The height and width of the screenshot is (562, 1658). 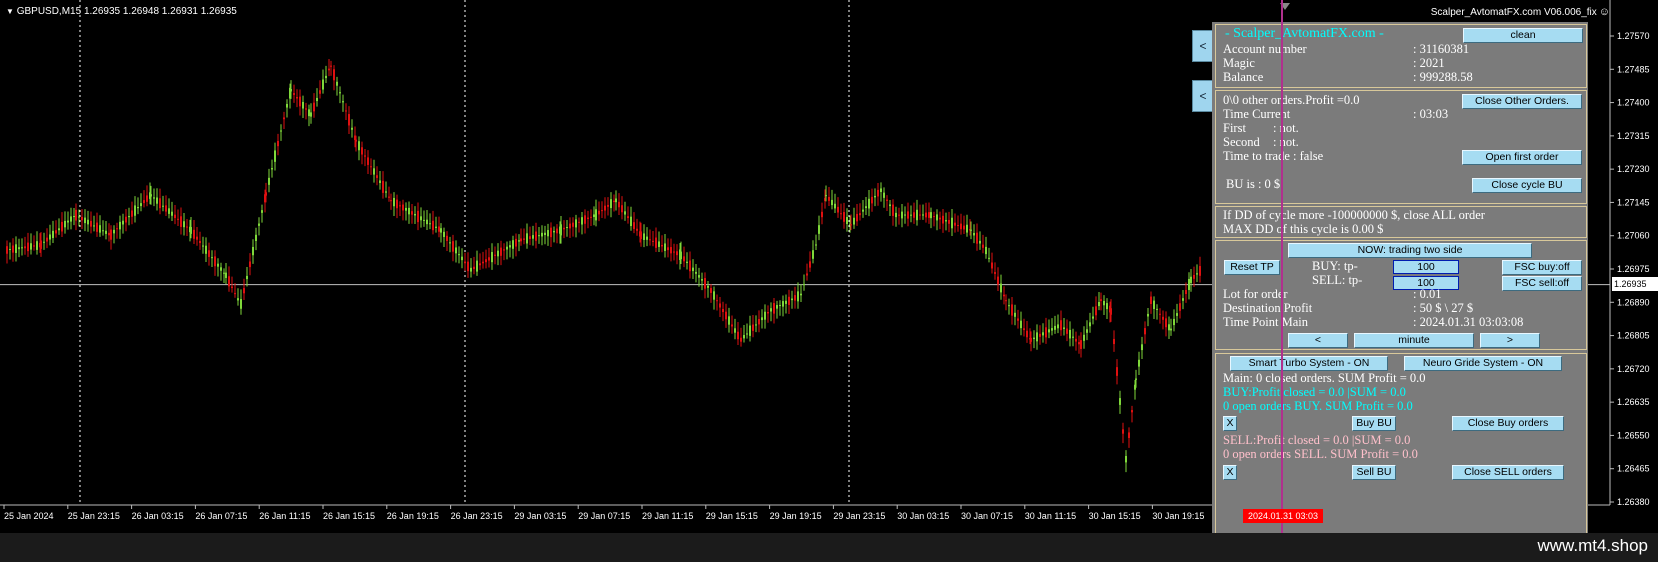 What do you see at coordinates (1483, 363) in the screenshot?
I see `neuro-grid-button: Neuro Gride System - ON` at bounding box center [1483, 363].